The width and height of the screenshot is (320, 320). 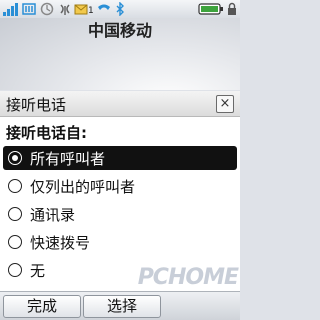 What do you see at coordinates (81, 9) in the screenshot?
I see `message-icon` at bounding box center [81, 9].